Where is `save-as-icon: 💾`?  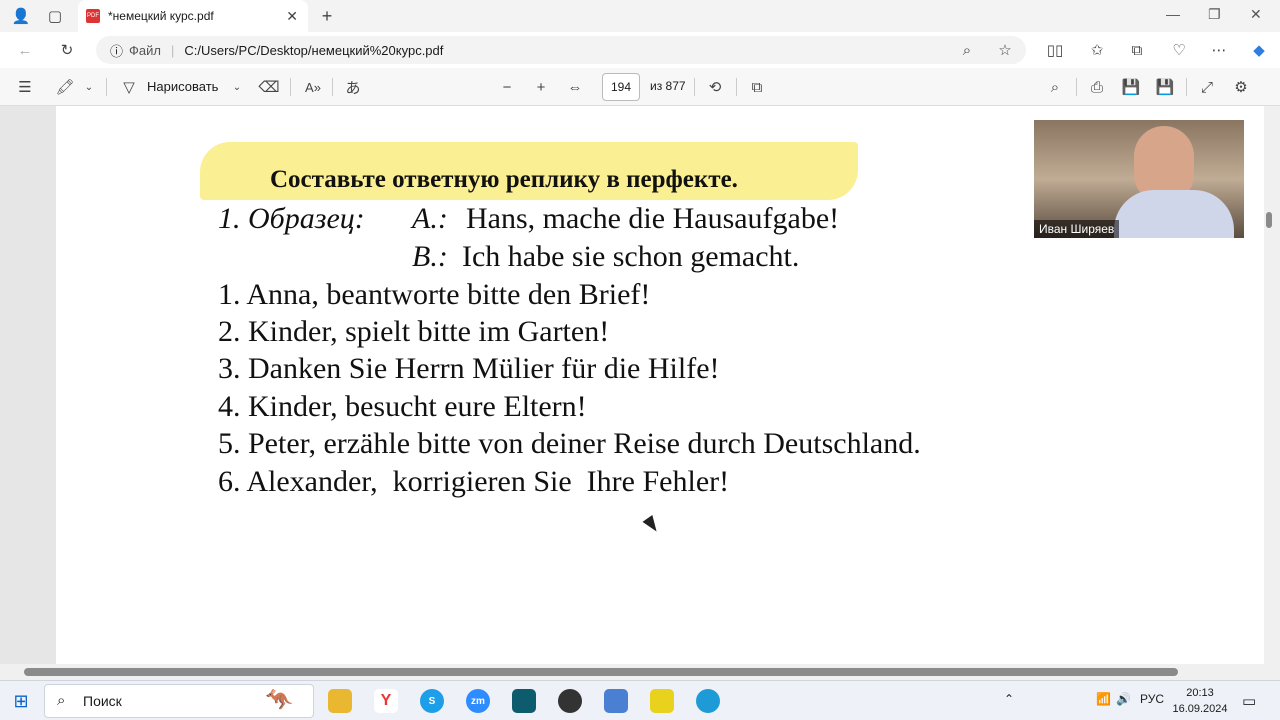 save-as-icon: 💾 is located at coordinates (1165, 87).